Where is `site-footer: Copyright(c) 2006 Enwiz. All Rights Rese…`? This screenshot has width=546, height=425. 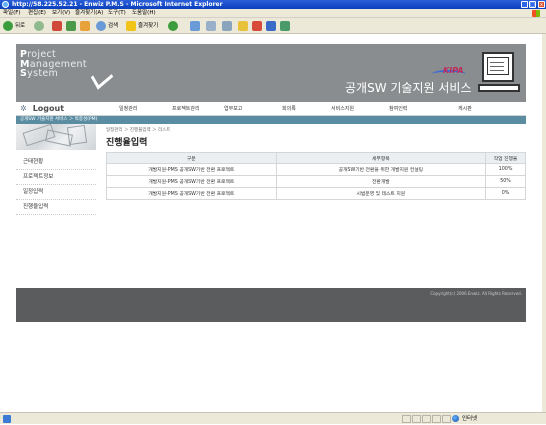
site-footer: Copyright(c) 2006 Enwiz. All Rights Rese… is located at coordinates (271, 305).